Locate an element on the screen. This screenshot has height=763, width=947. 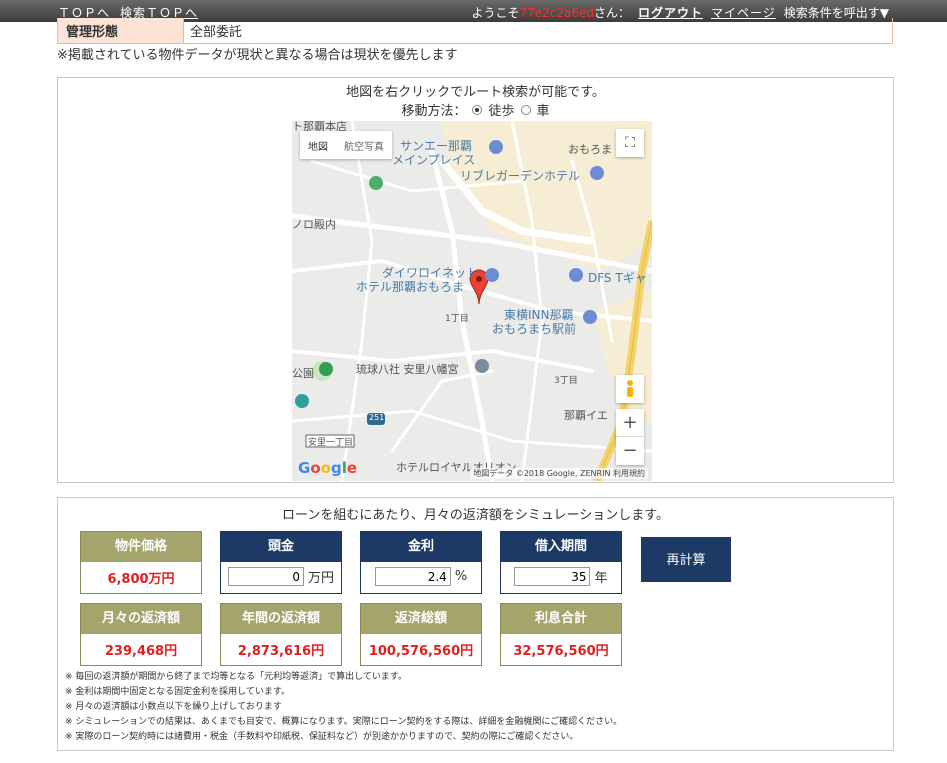
price-label: 物件価格 is located at coordinates (141, 547).